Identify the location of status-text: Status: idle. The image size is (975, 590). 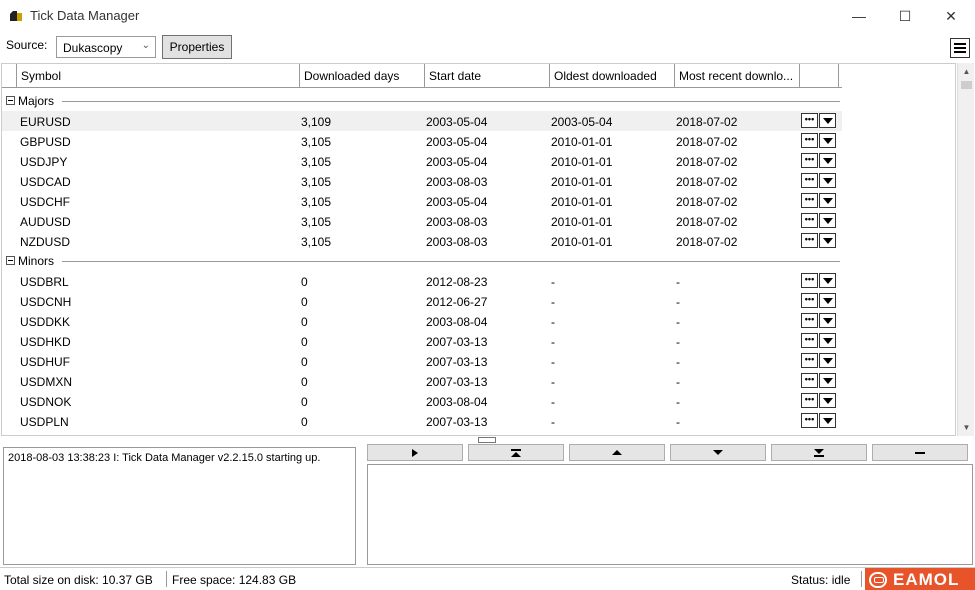
(821, 580).